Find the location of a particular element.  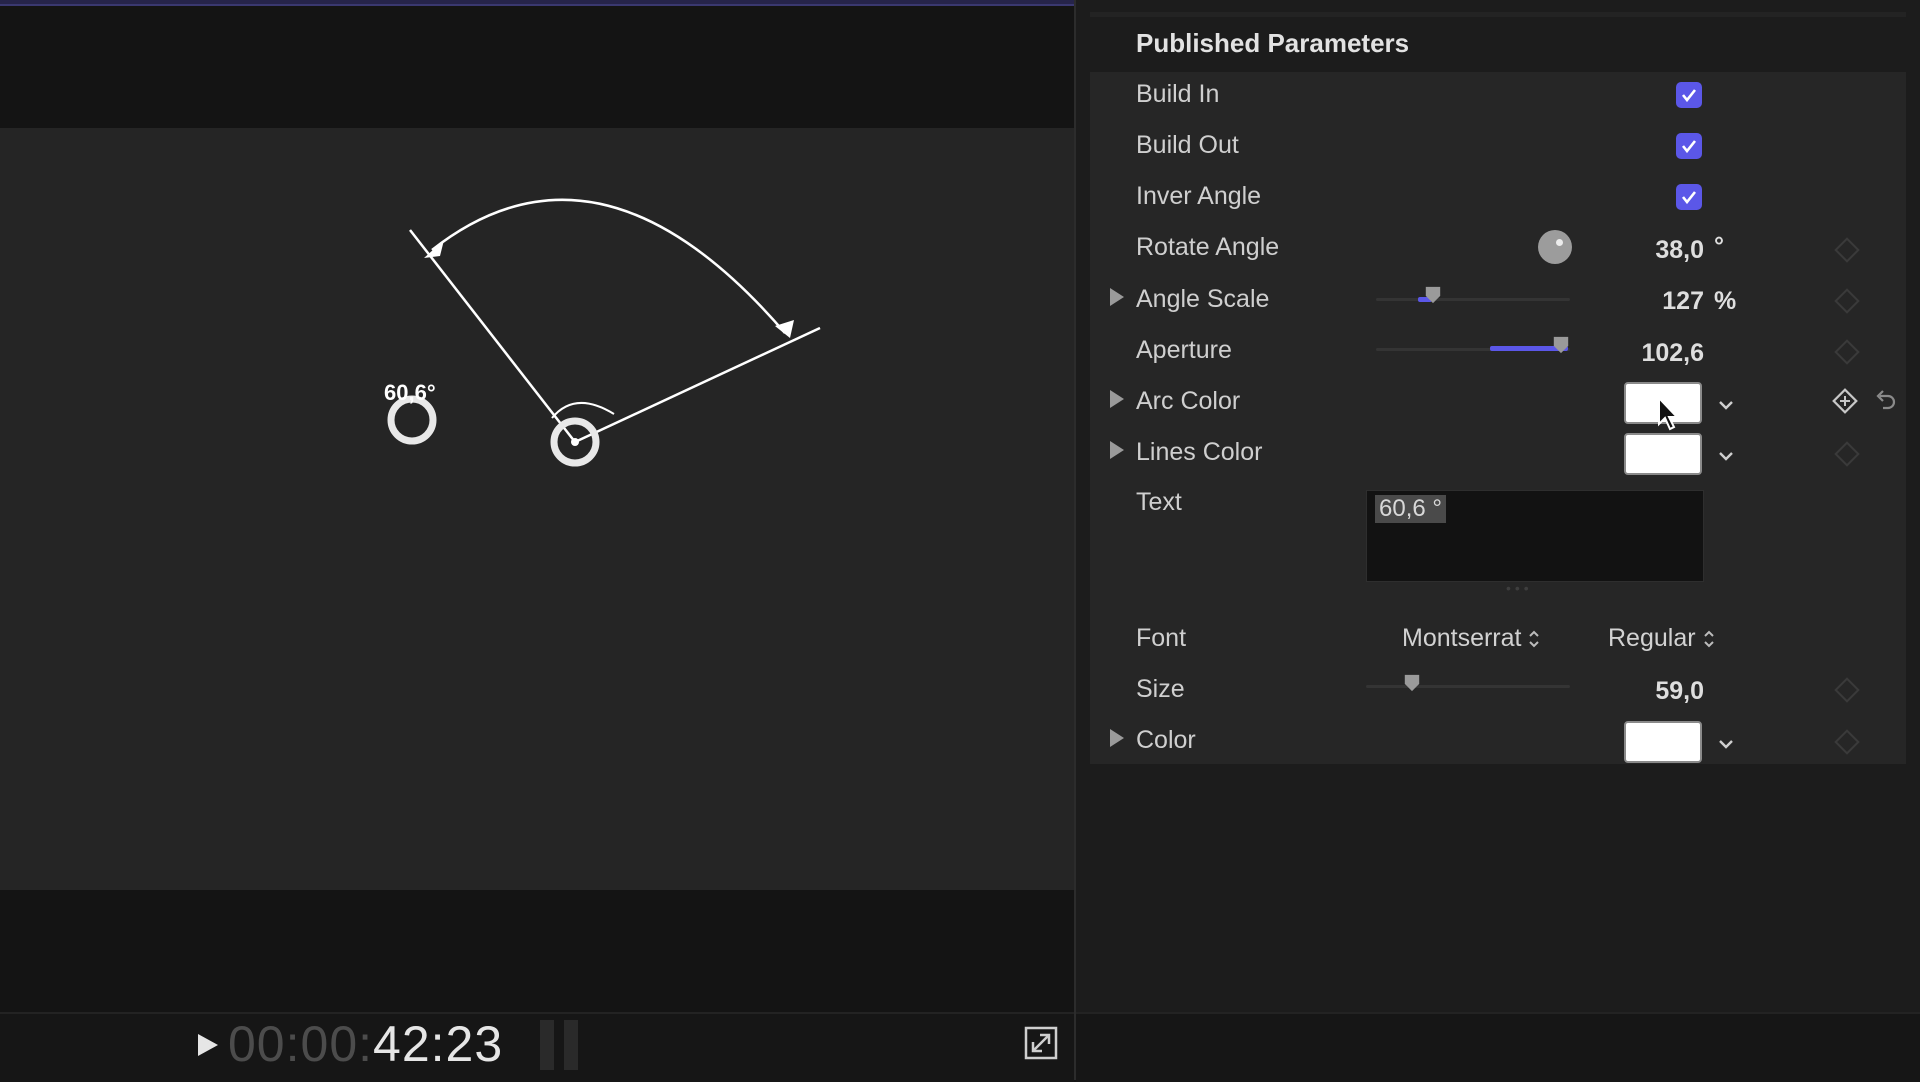

play-icon is located at coordinates (208, 1045).